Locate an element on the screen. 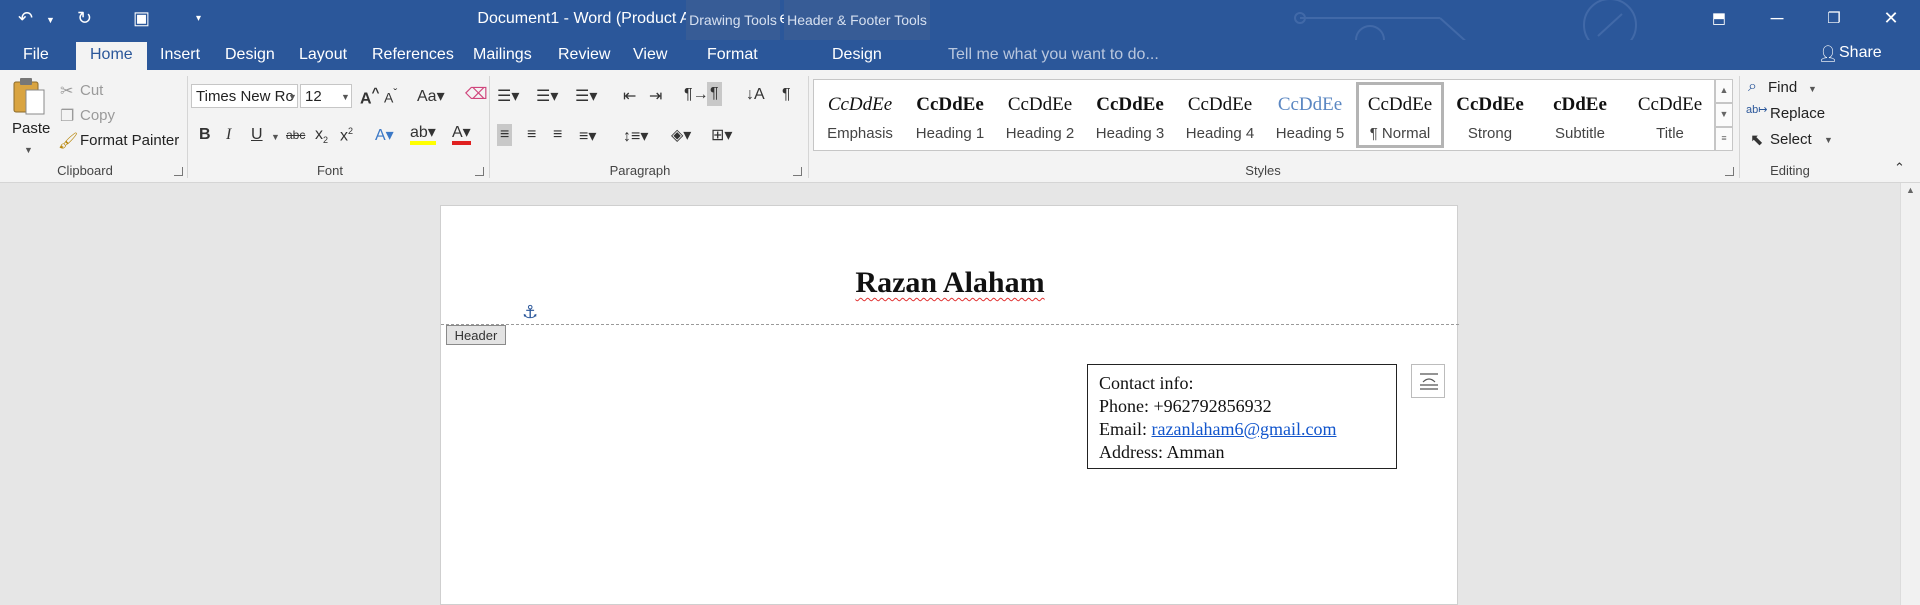  superscript-icon: x2 is located at coordinates (346, 135).